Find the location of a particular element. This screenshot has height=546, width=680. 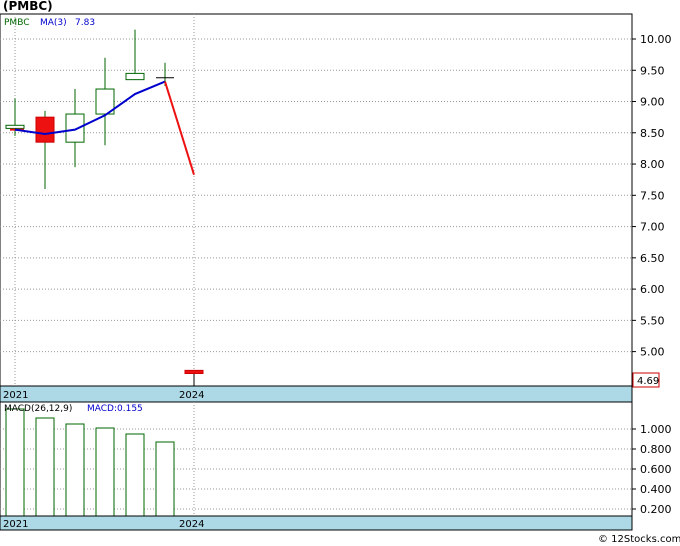

price-y-tick-label: 5.00 is located at coordinates (652, 352).